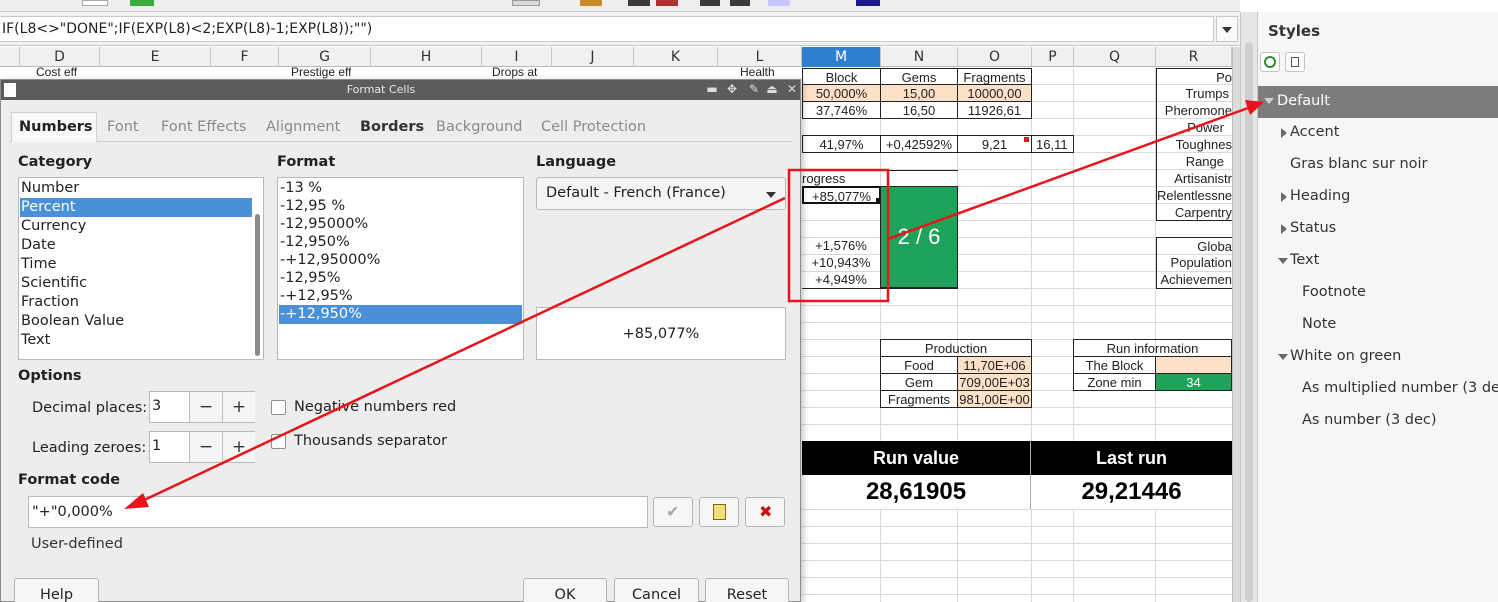 The image size is (1498, 602). I want to click on highlight-rectangle, so click(838, 235).